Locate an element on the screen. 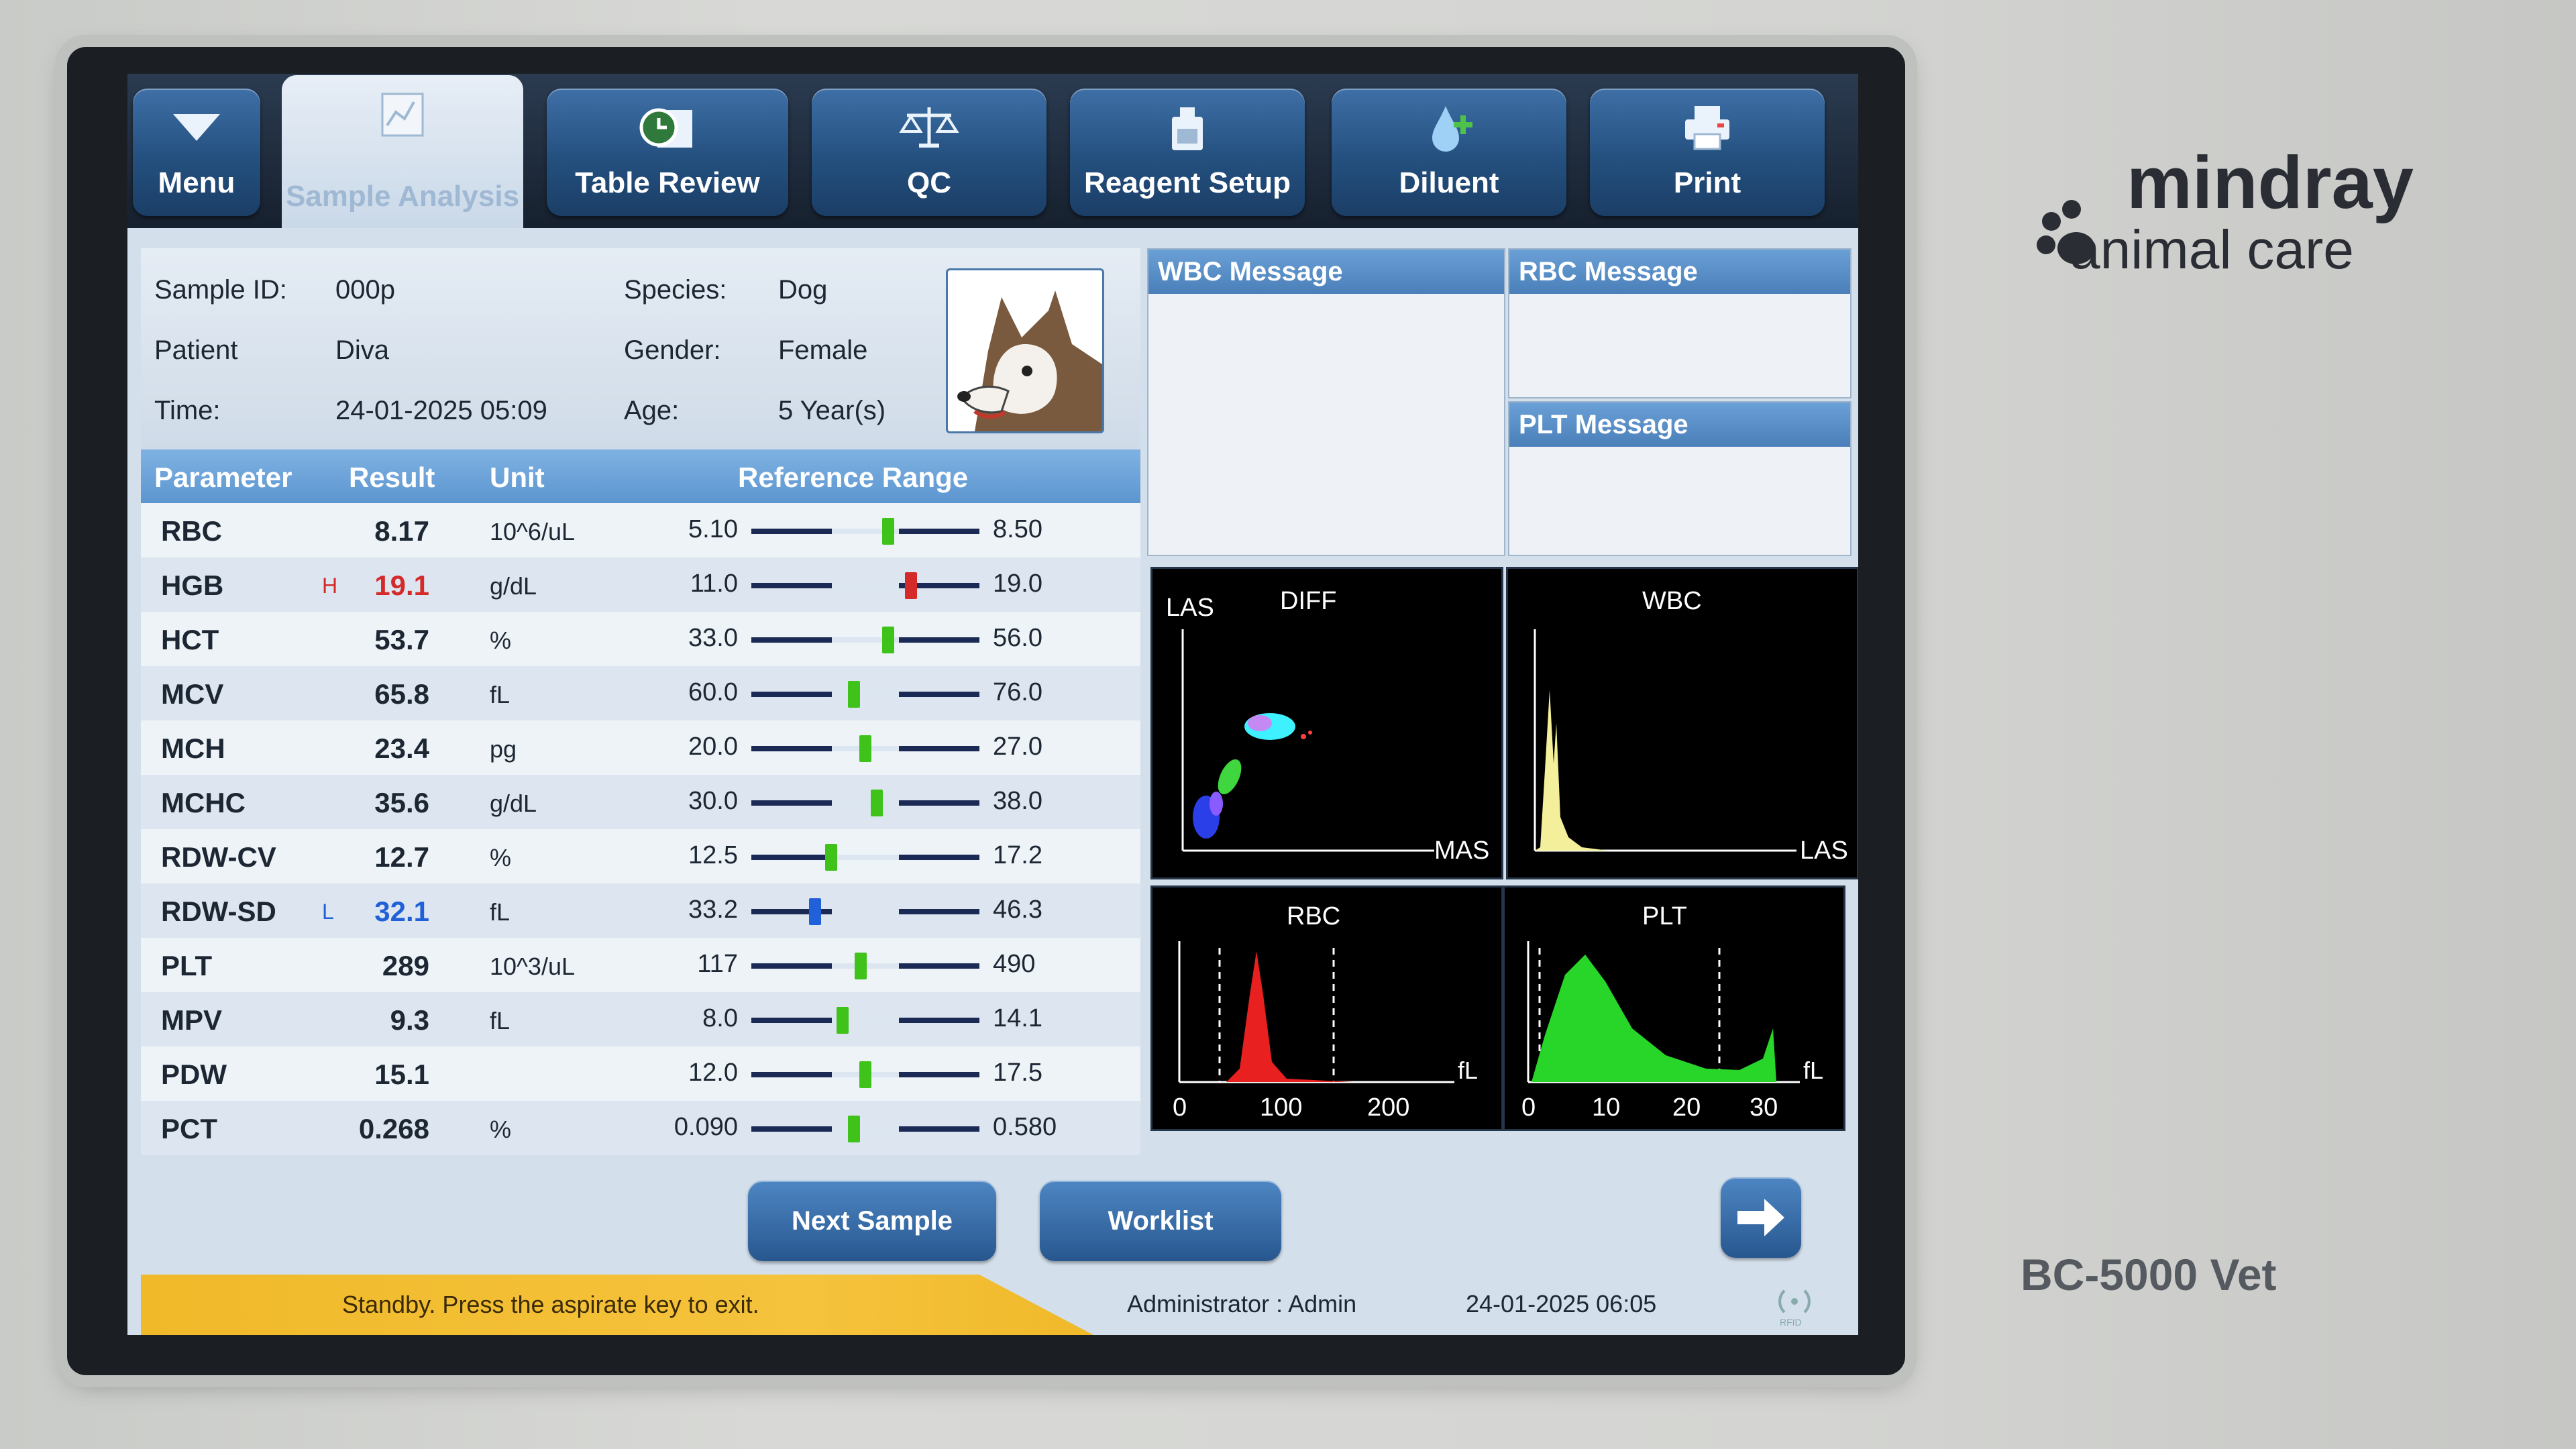 Image resolution: width=2576 pixels, height=1449 pixels. range-high: 14.1 is located at coordinates (1017, 1018).